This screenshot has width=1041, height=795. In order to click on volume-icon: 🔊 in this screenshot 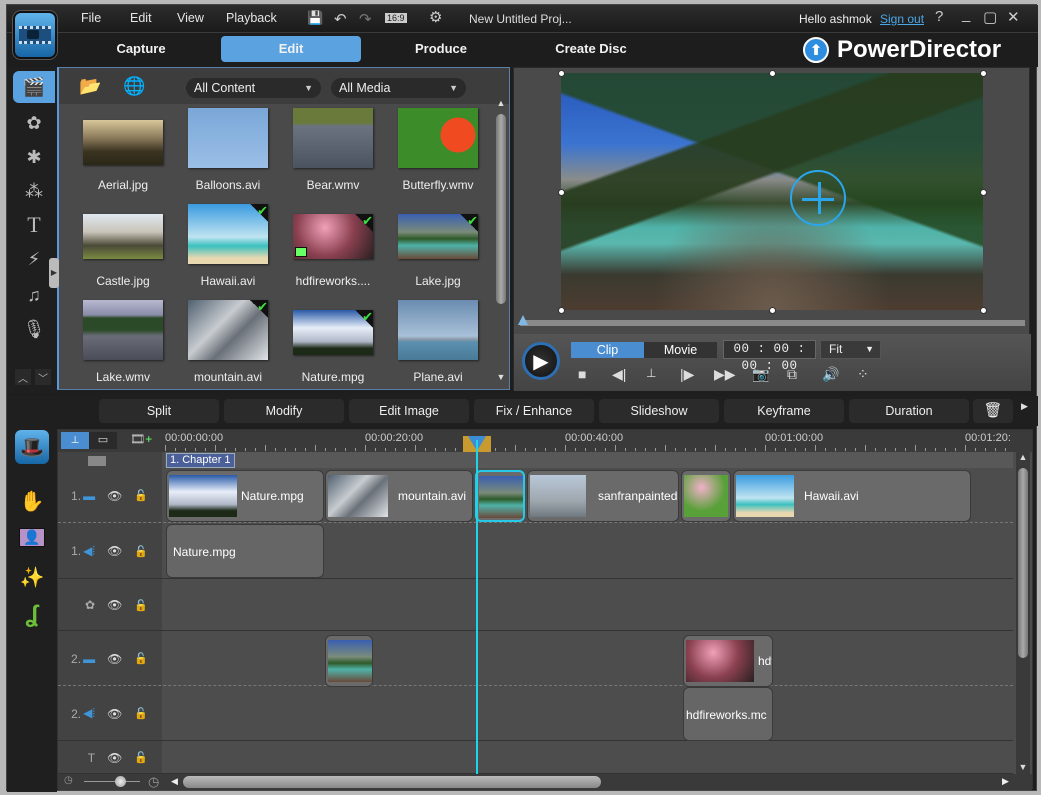, I will do `click(830, 374)`.